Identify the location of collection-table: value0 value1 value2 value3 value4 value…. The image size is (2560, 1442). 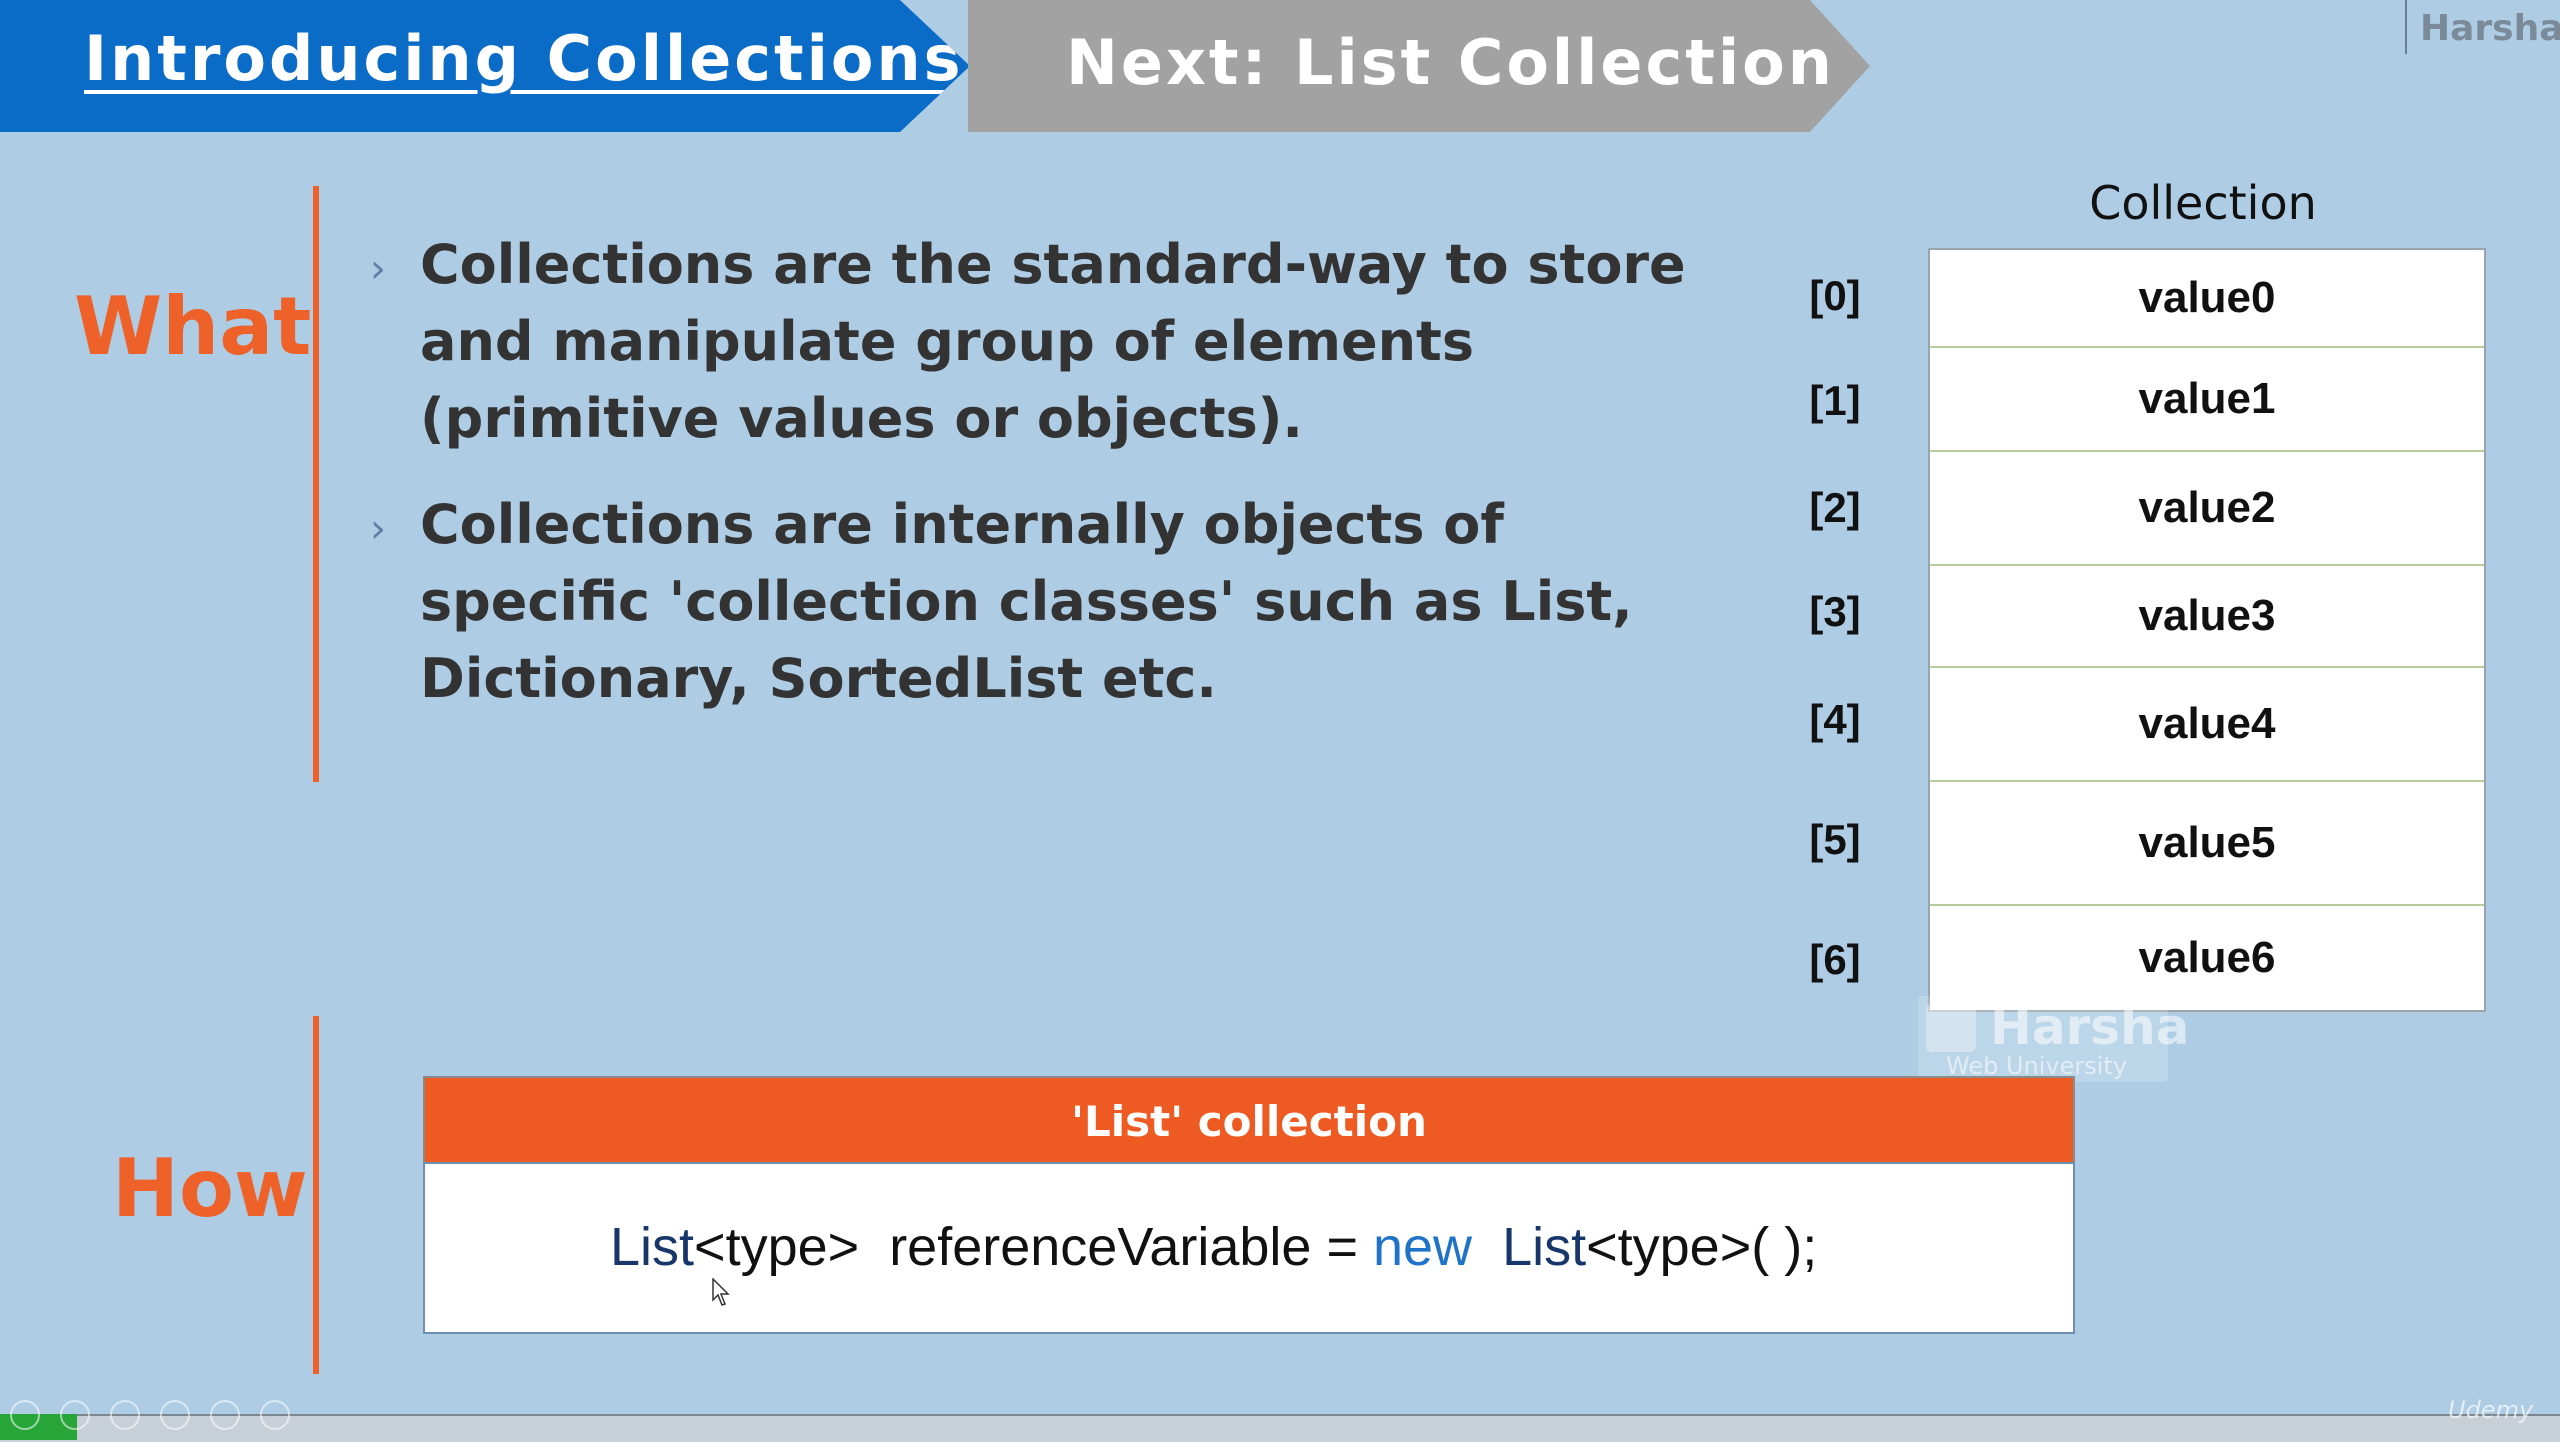
(2207, 630).